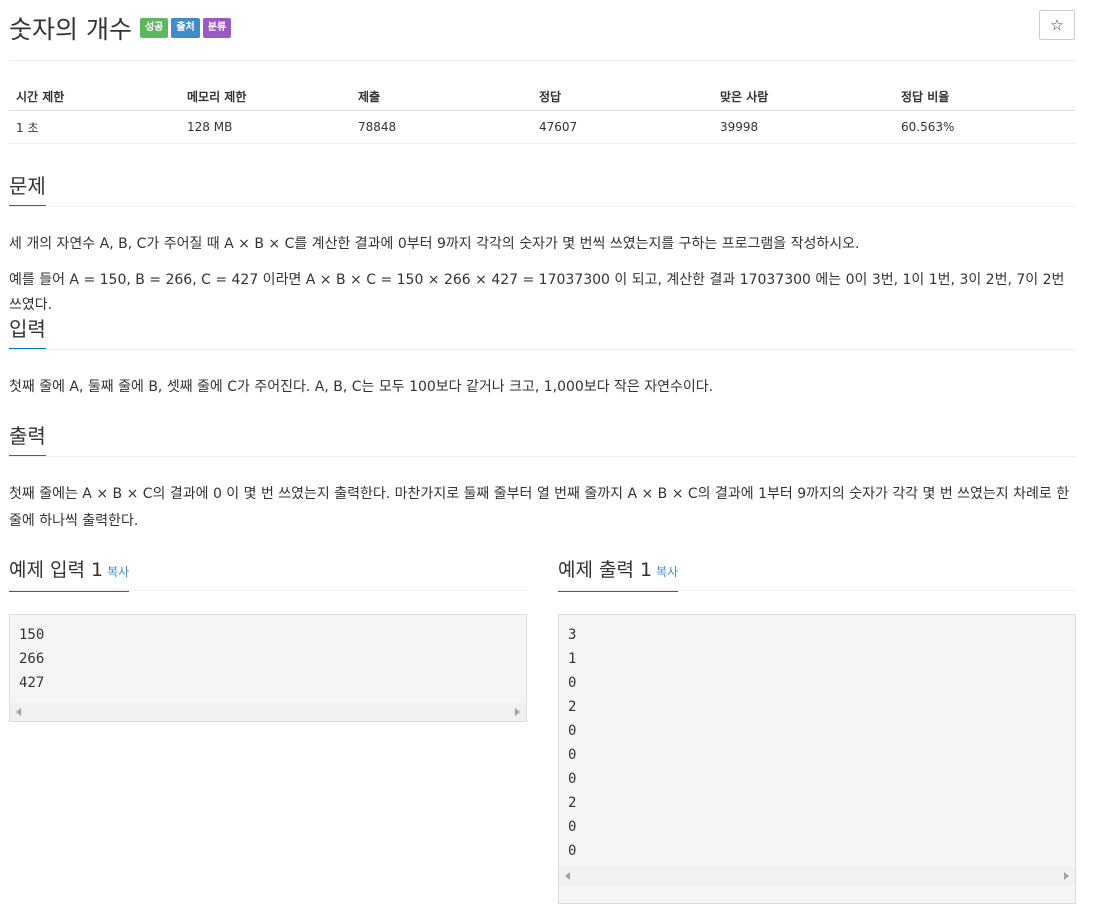  I want to click on td-submissions: 78848, so click(441, 127).